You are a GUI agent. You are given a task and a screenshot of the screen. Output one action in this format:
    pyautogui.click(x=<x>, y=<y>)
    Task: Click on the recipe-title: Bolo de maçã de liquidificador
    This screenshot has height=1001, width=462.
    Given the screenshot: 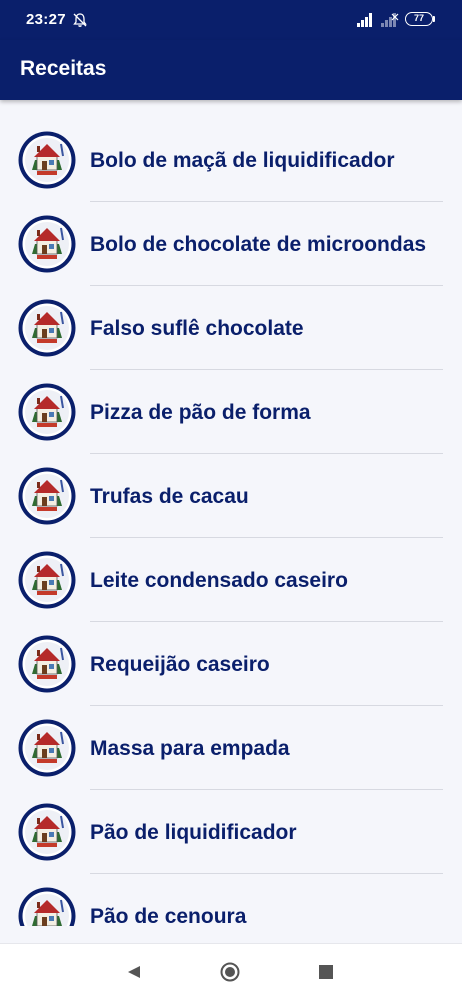 What is the action you would take?
    pyautogui.click(x=242, y=160)
    